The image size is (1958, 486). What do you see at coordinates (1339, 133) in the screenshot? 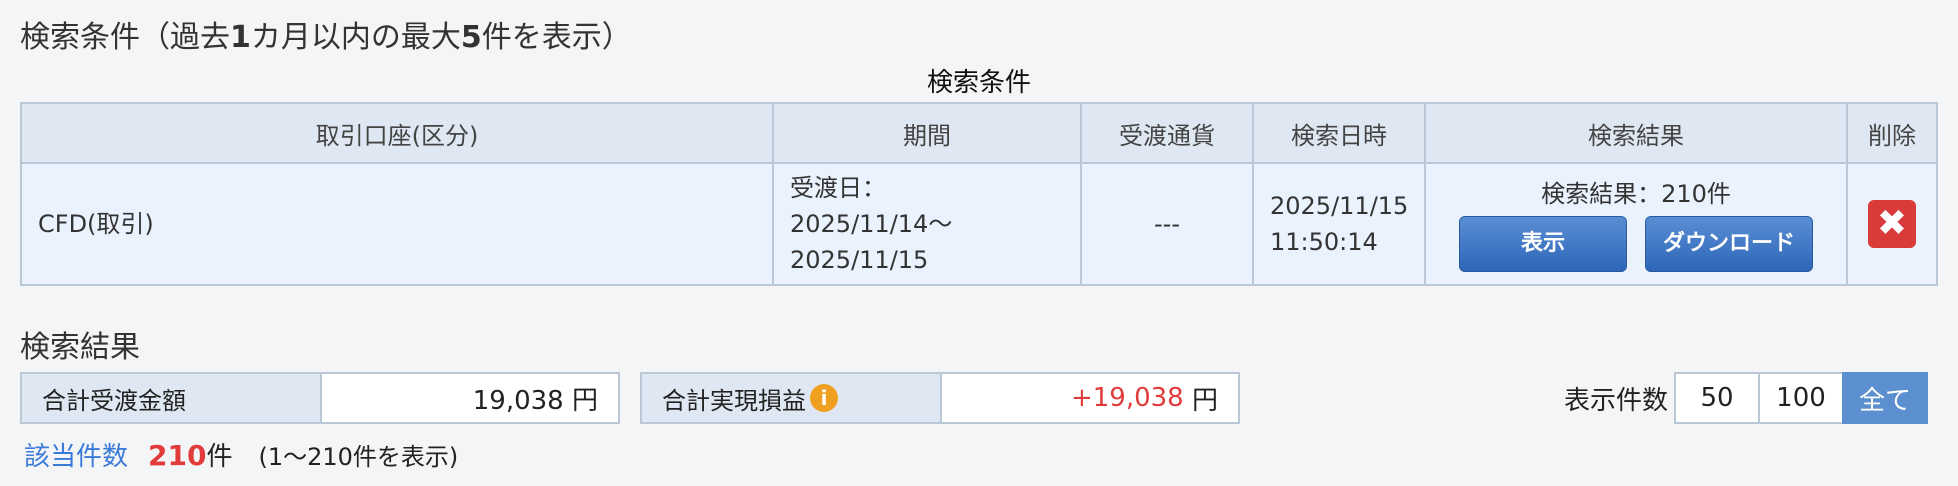
I see `header-search-datetime: 検索日時` at bounding box center [1339, 133].